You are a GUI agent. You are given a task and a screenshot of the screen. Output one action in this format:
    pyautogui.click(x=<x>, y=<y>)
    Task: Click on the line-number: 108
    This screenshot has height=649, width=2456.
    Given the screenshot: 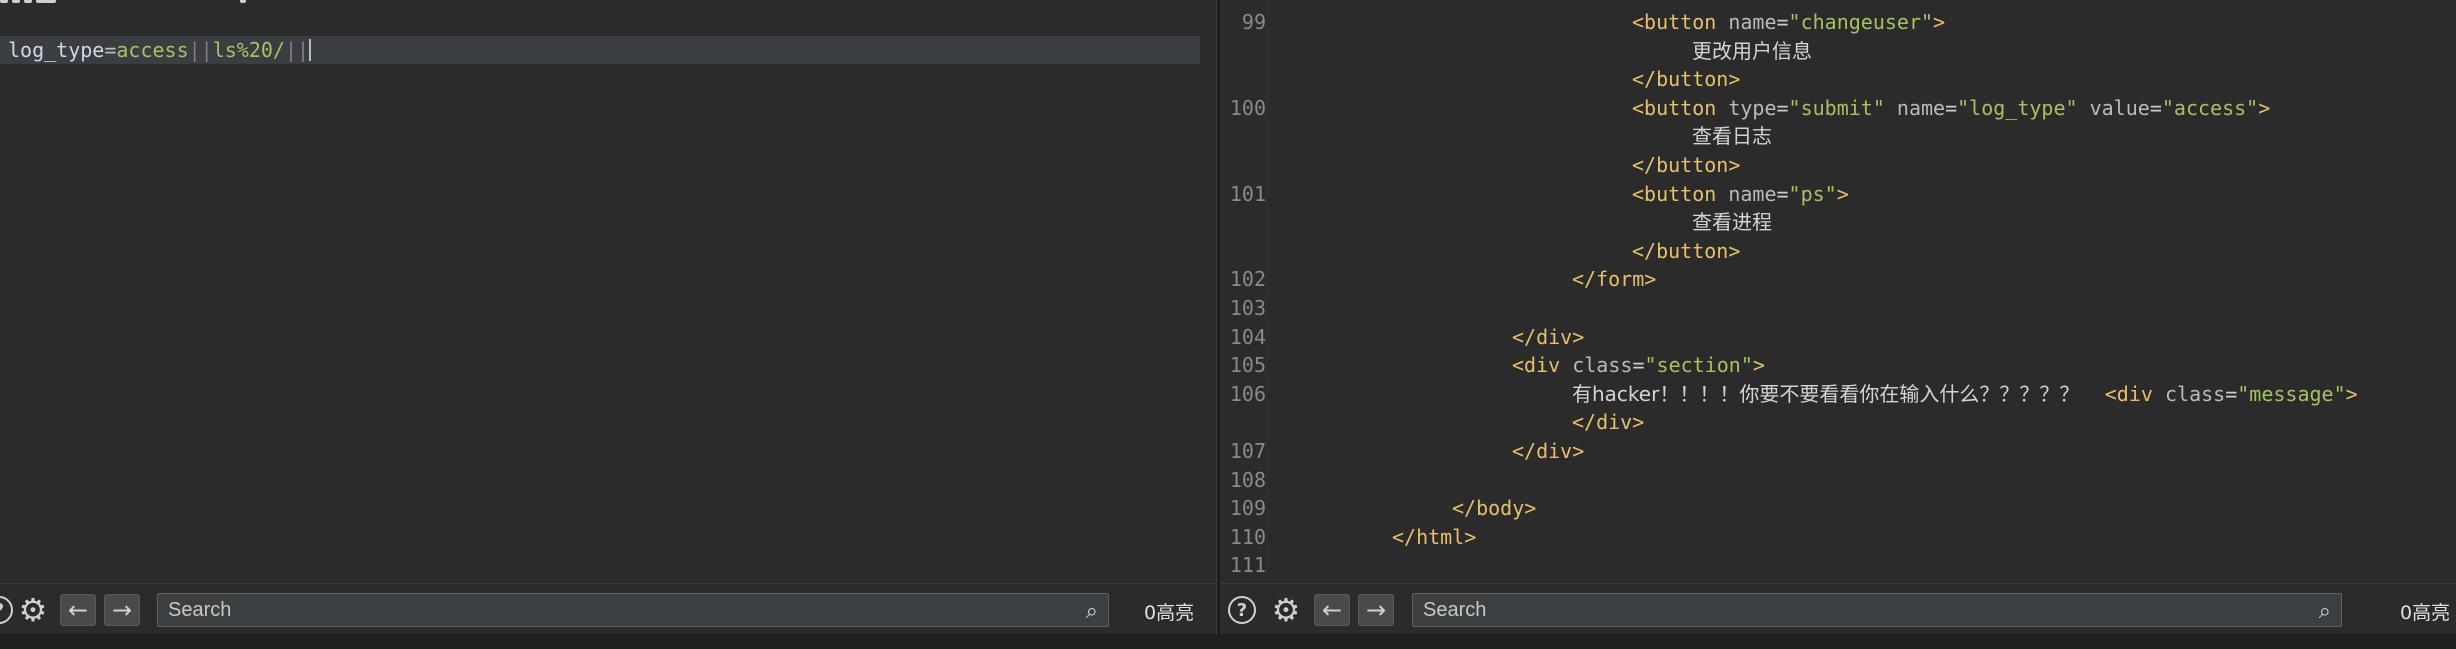 What is the action you would take?
    pyautogui.click(x=1247, y=479)
    